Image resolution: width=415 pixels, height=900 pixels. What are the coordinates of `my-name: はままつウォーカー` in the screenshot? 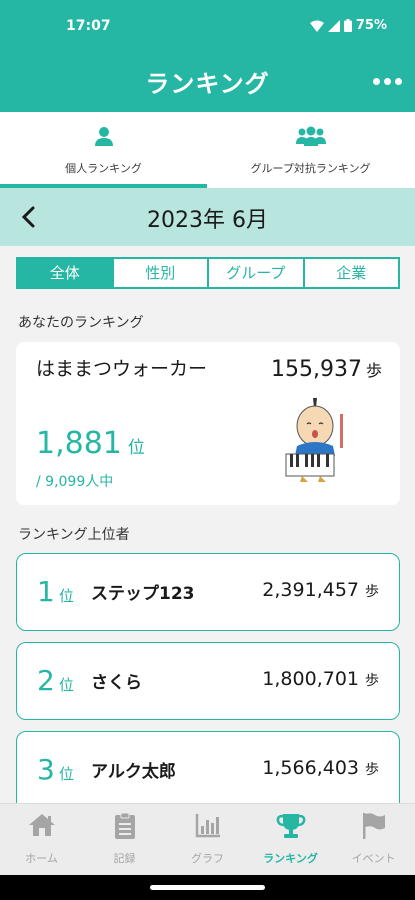 It's located at (122, 369).